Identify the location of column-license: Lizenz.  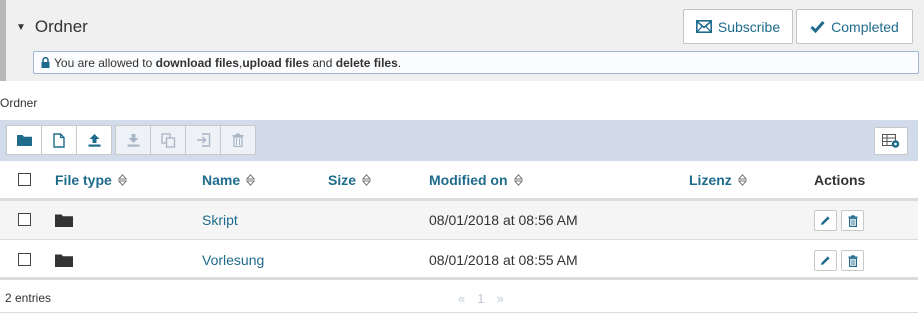
(718, 180).